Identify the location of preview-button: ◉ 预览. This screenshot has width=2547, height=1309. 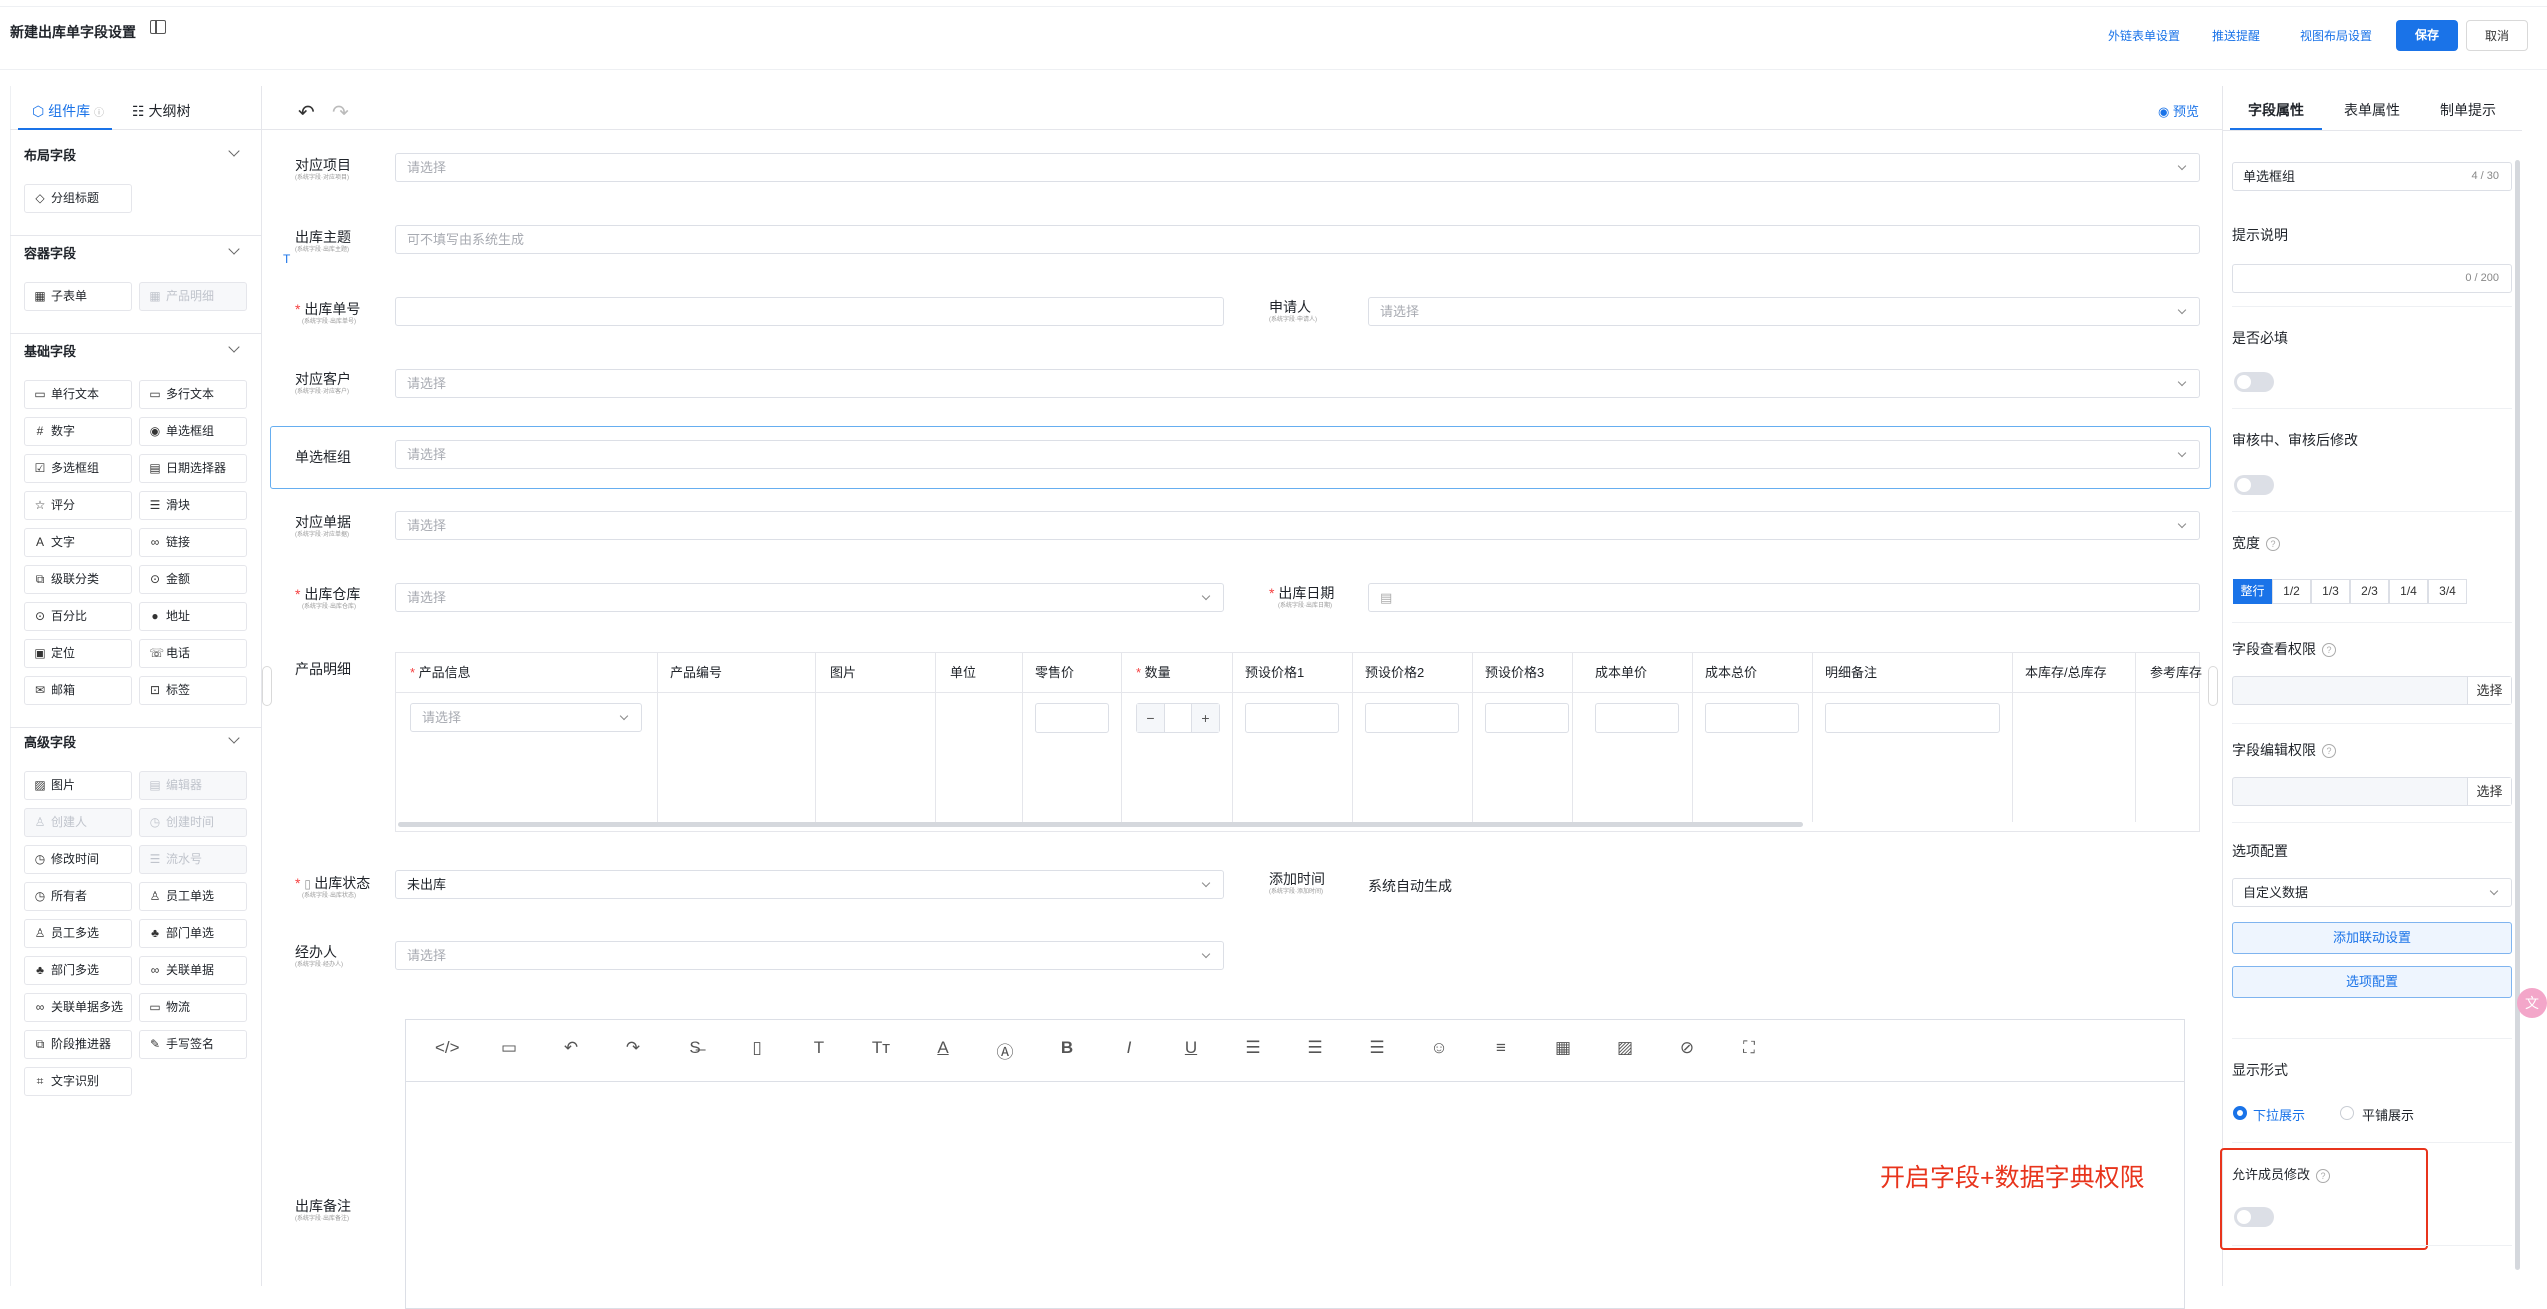
(2178, 110).